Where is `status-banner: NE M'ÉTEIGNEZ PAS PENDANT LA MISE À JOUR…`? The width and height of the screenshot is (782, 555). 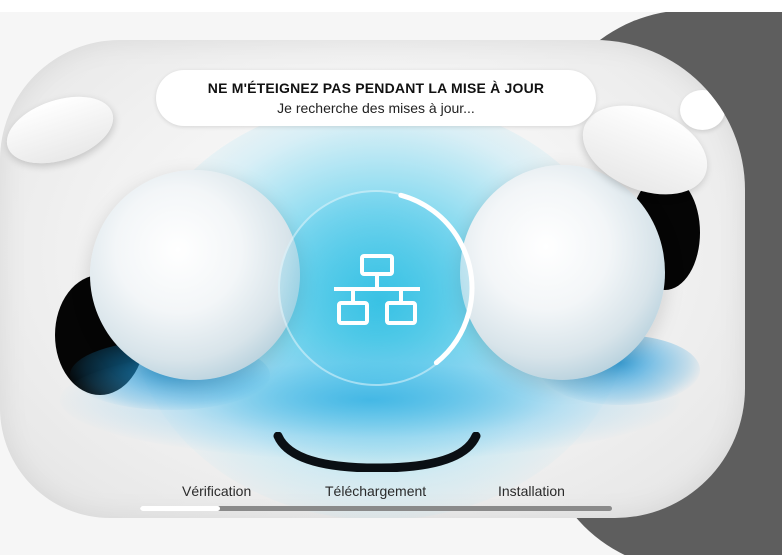
status-banner: NE M'ÉTEIGNEZ PAS PENDANT LA MISE À JOUR… is located at coordinates (376, 98).